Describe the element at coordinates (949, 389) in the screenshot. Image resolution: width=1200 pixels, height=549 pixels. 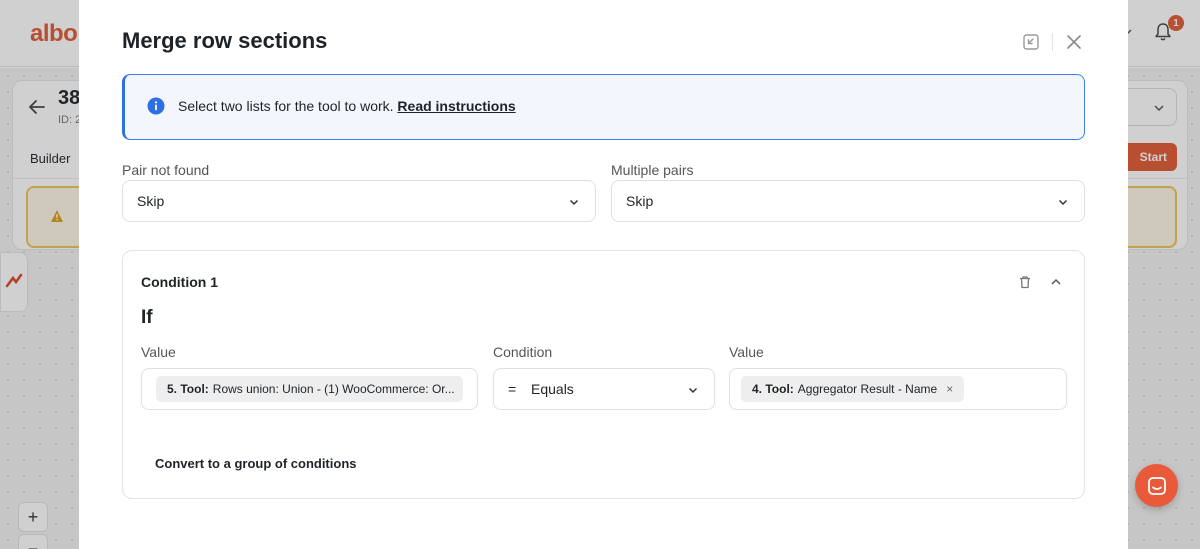
I see `remove-chip-icon: ×` at that location.